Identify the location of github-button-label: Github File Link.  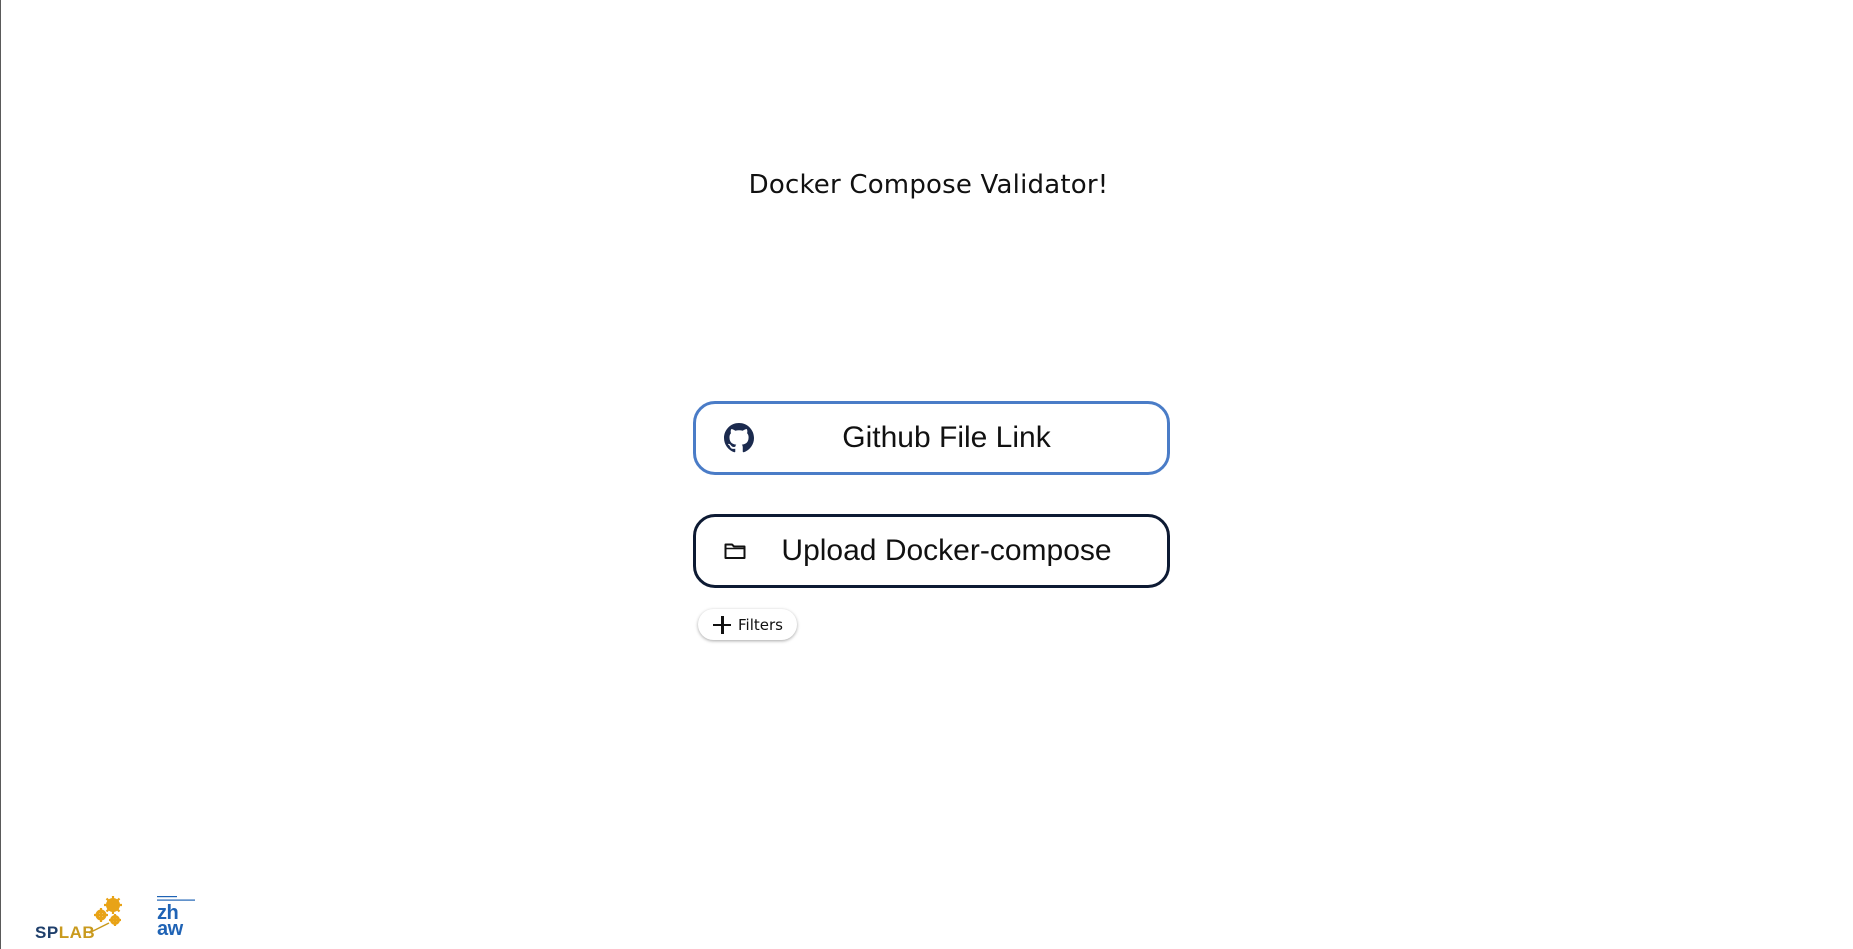
(946, 437).